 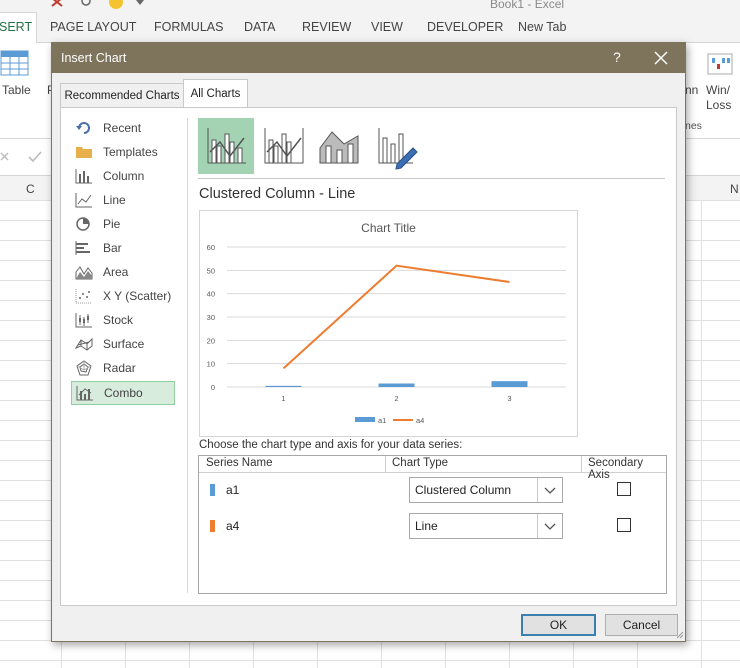 I want to click on y-tick-label: 30, so click(x=211, y=317).